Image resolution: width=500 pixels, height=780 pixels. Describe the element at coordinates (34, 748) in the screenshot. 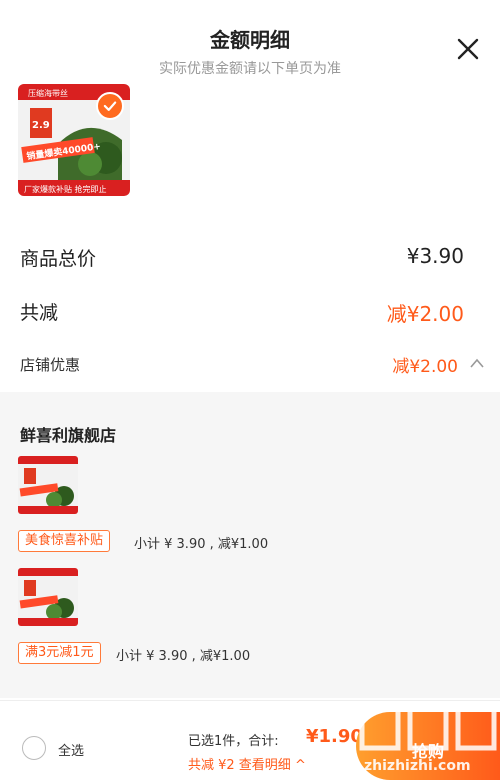

I see `select-all-checkbox` at that location.